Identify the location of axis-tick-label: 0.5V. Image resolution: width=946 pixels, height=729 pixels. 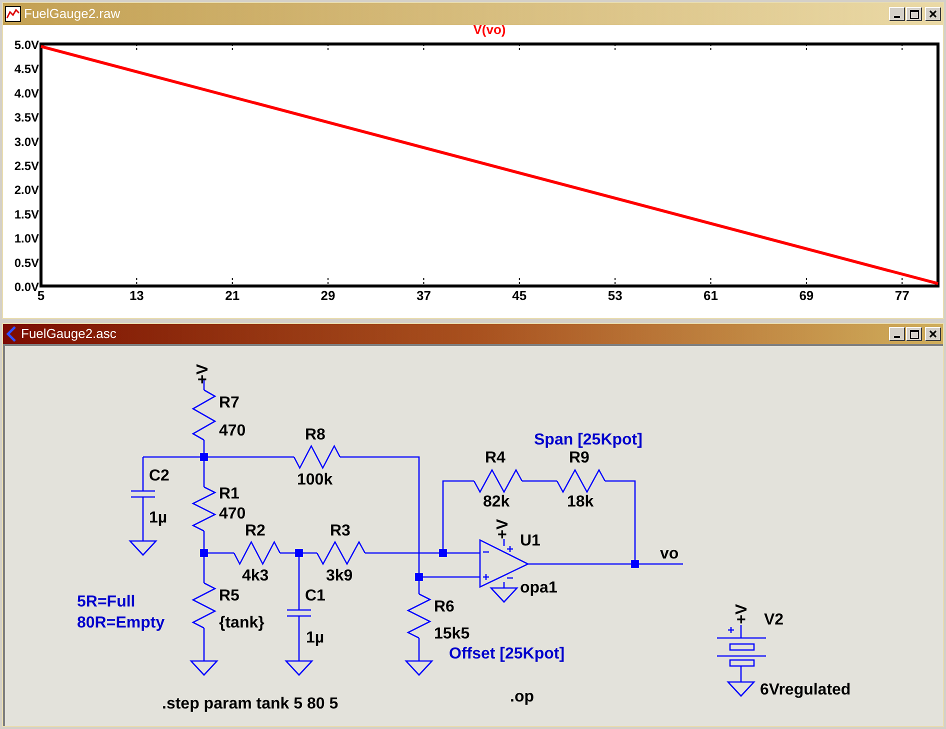
(26, 263).